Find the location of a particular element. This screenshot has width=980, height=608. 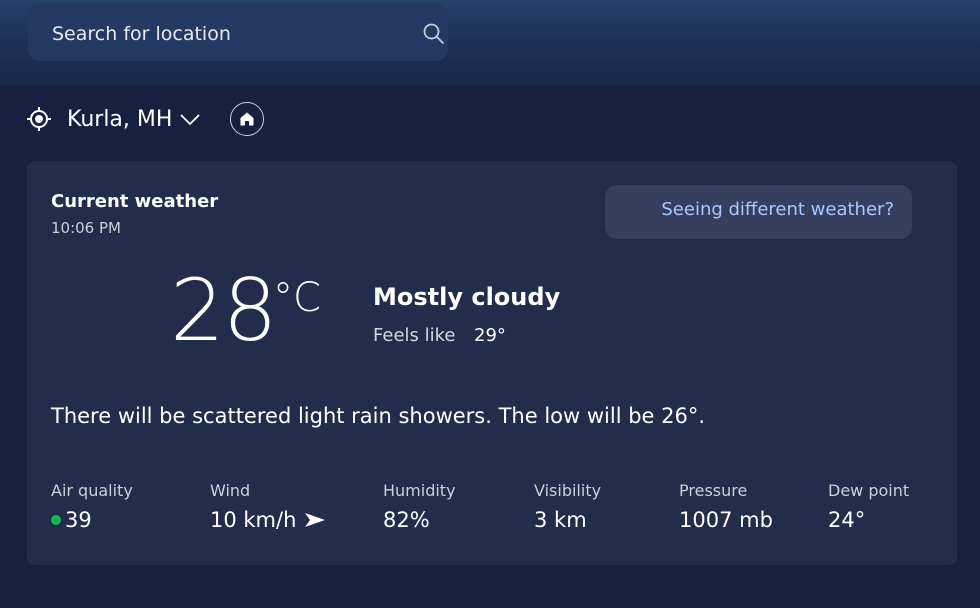

stat-value: 10 km/h is located at coordinates (253, 520).